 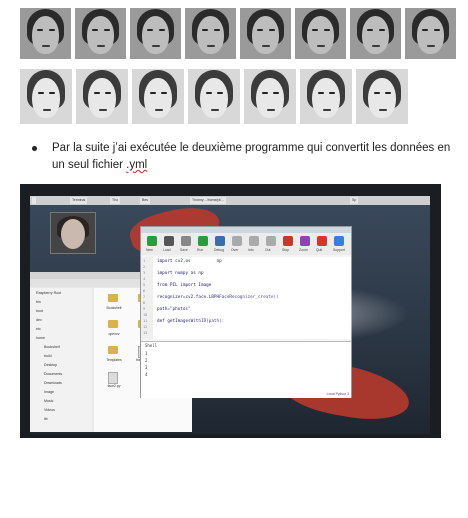 What do you see at coordinates (149, 250) in the screenshot?
I see `toolbar-label: New` at bounding box center [149, 250].